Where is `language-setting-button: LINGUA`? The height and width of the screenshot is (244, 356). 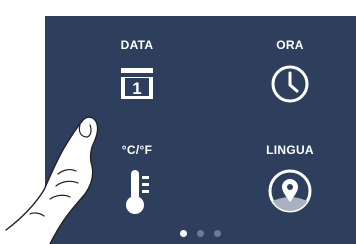 language-setting-button: LINGUA is located at coordinates (290, 178).